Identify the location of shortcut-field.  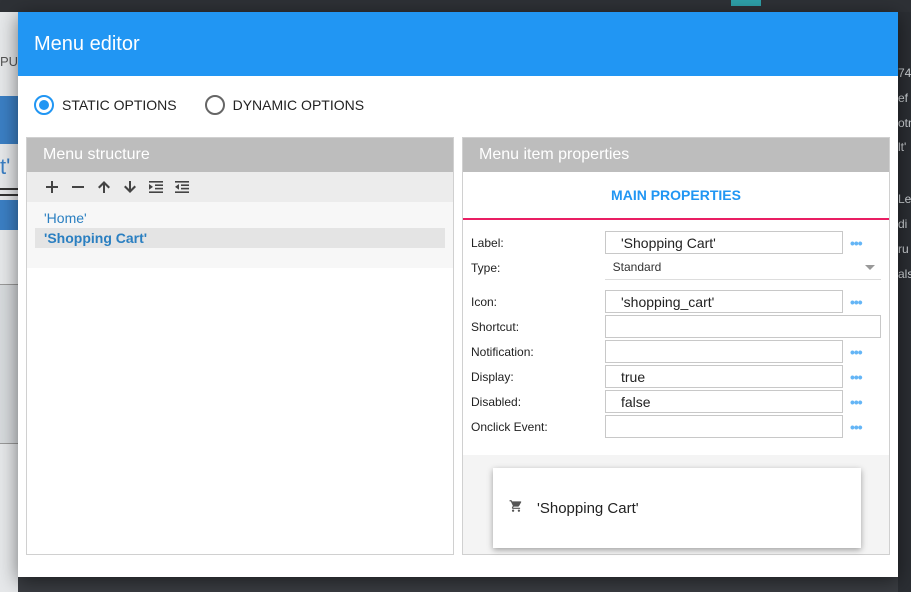
(742, 326).